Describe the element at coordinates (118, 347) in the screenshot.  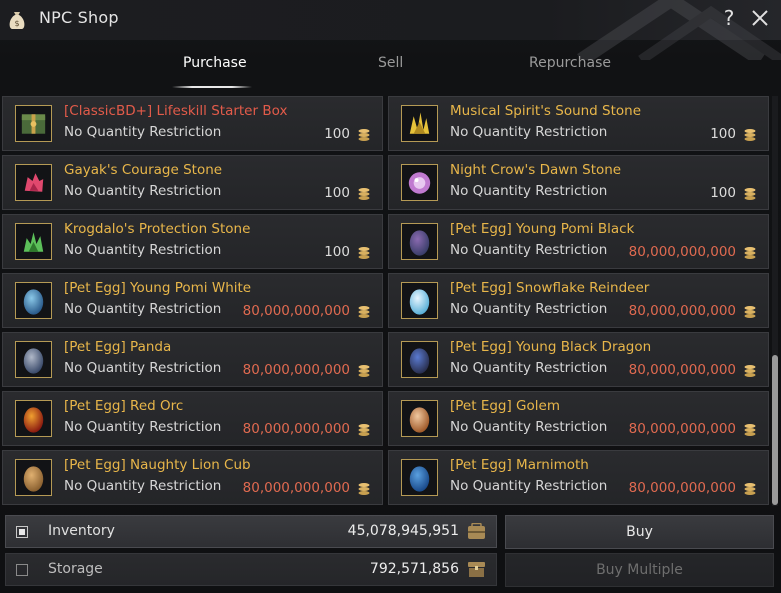
I see `item-name: [Pet Egg] Panda` at that location.